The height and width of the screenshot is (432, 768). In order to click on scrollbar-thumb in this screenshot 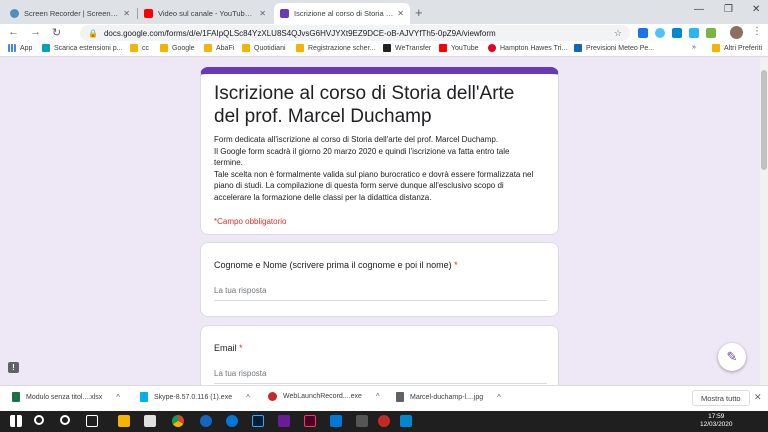, I will do `click(764, 120)`.